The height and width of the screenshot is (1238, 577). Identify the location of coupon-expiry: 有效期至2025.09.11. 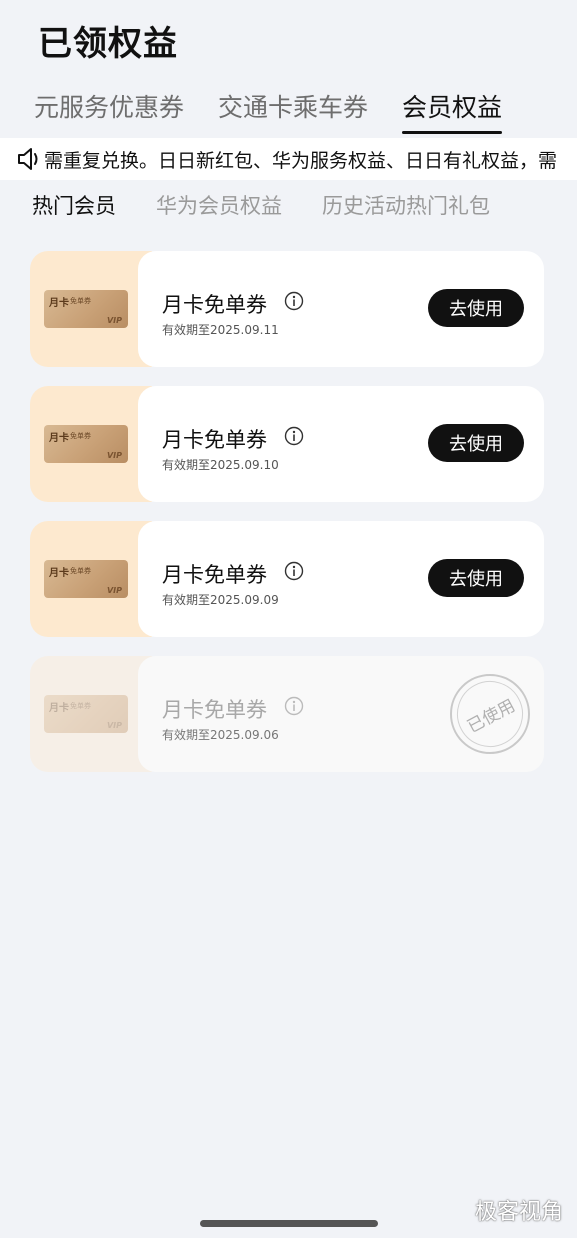
(220, 330).